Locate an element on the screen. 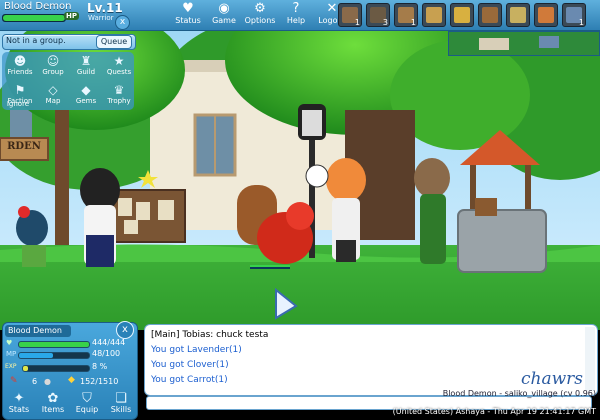  nav-game-button: ◉ Game is located at coordinates (224, 15).